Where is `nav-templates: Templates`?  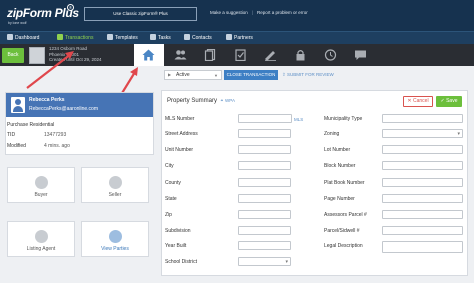 nav-templates: Templates is located at coordinates (122, 38).